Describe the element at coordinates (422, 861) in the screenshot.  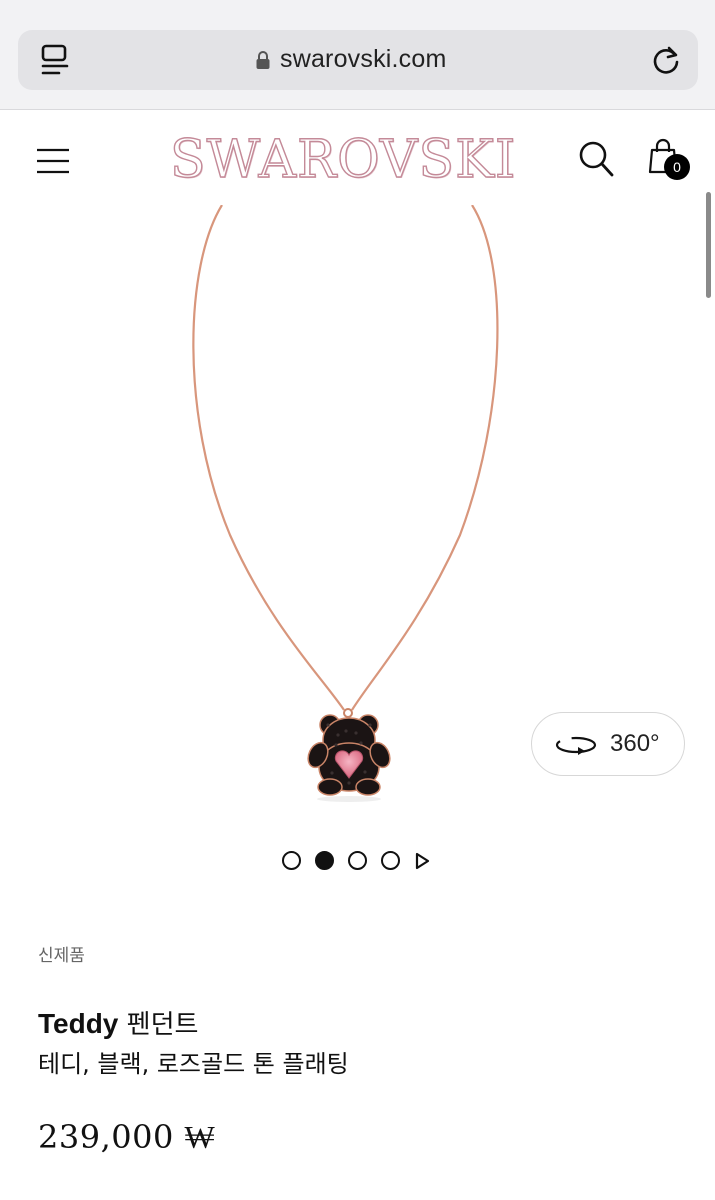
I see `play-icon` at that location.